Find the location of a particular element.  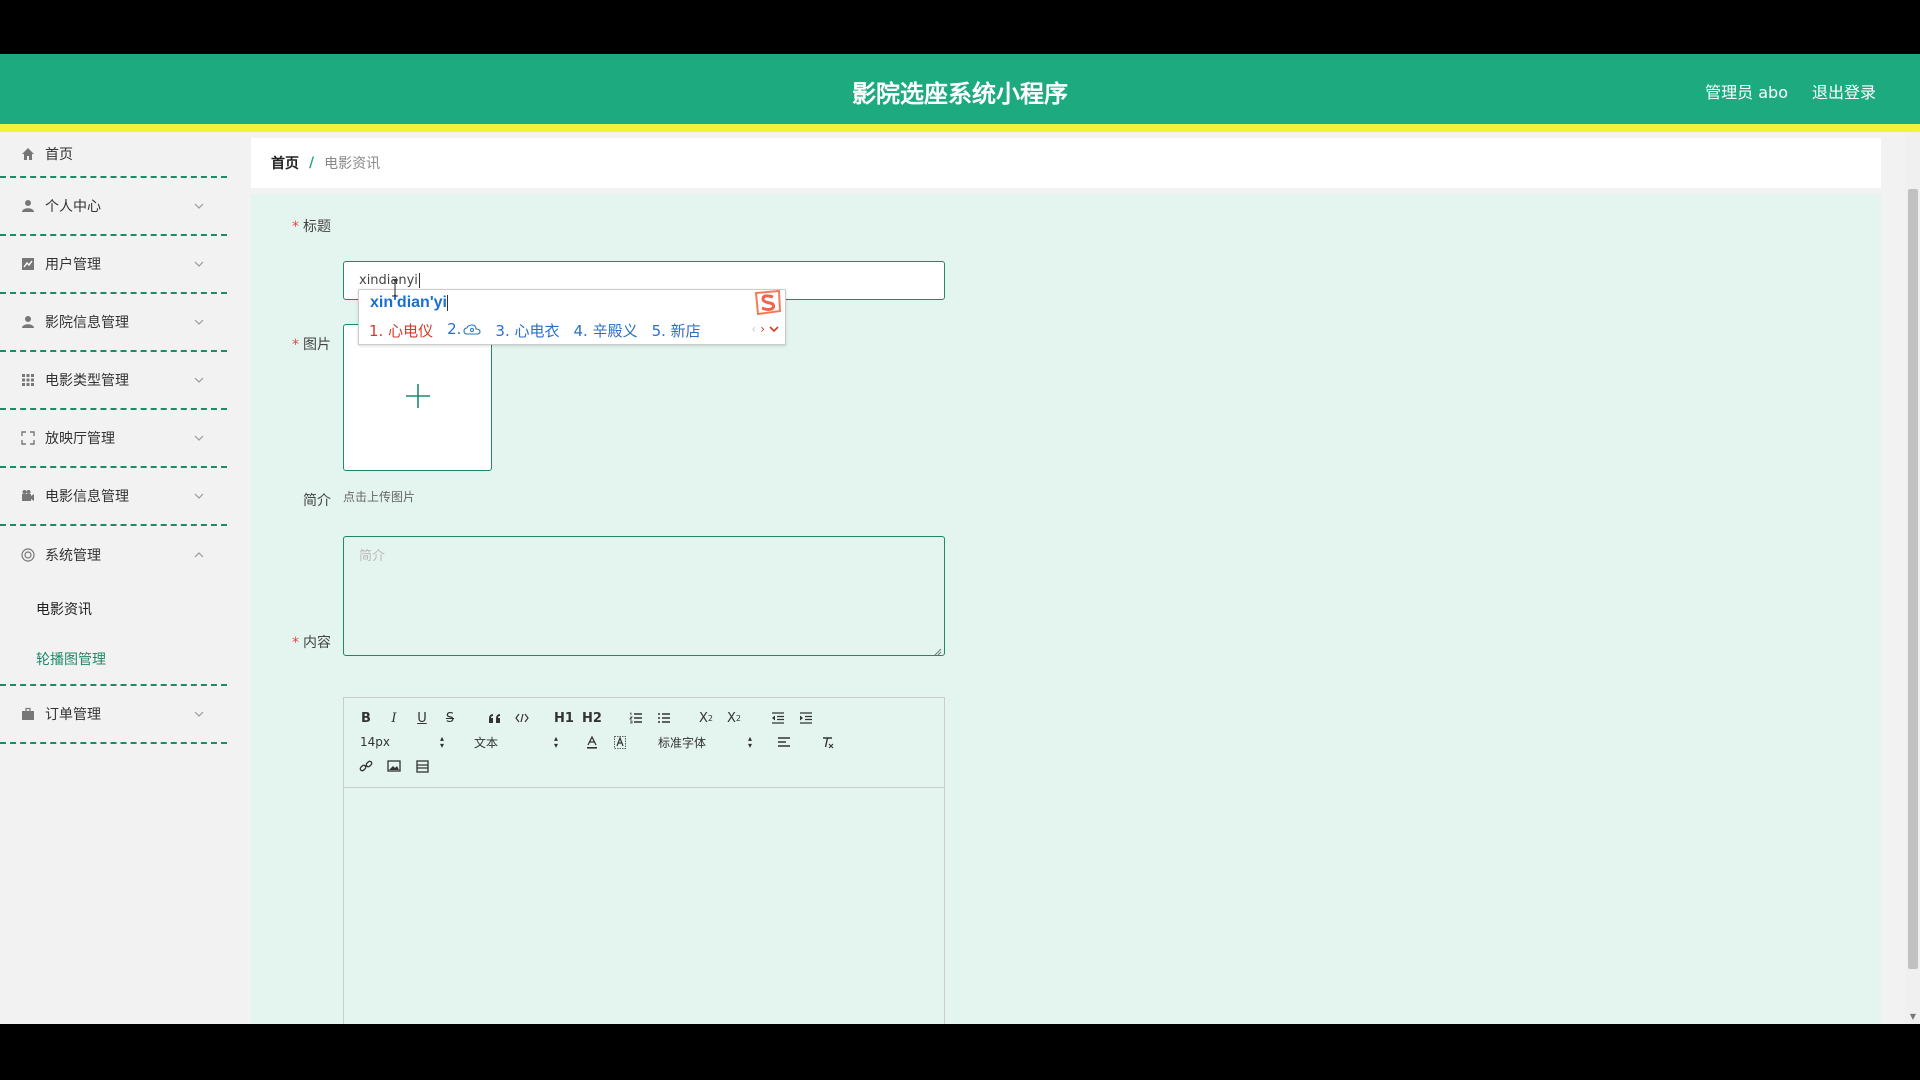

home-icon is located at coordinates (28, 154).